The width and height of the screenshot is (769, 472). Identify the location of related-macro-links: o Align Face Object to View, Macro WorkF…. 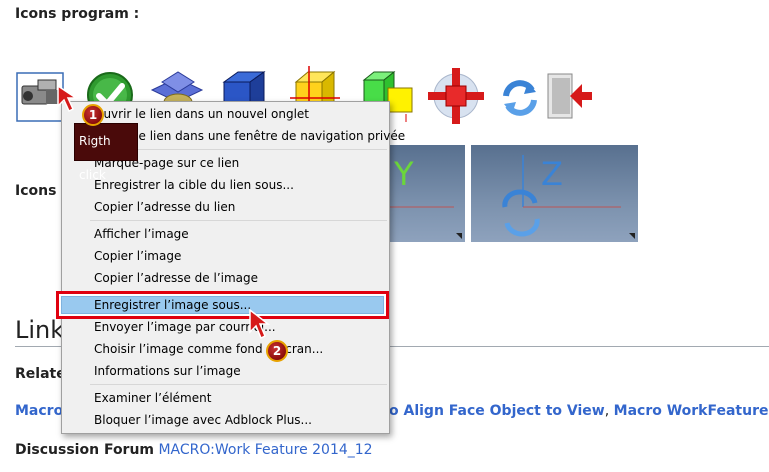
(579, 411).